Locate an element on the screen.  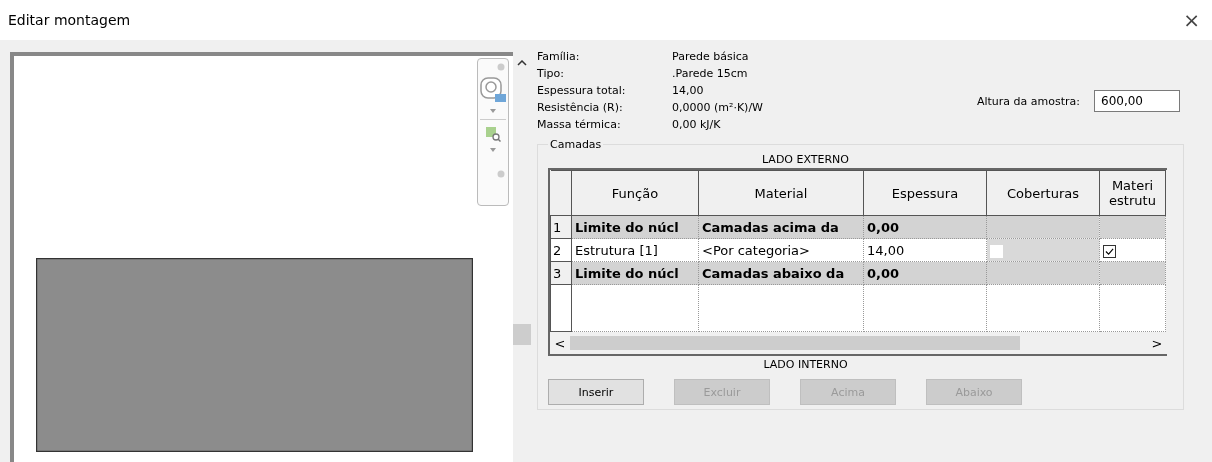
table-cell: Estrutura [1] is located at coordinates (635, 250).